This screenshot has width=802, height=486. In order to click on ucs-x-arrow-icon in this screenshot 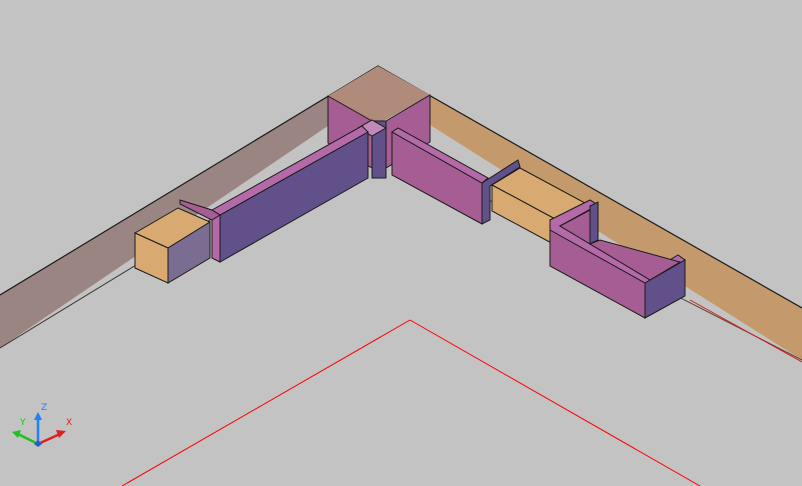, I will do `click(61, 434)`.